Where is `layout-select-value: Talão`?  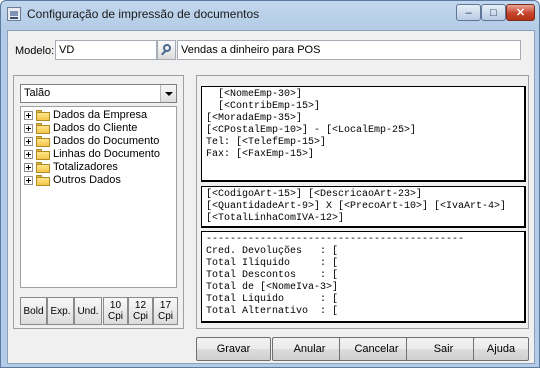 layout-select-value: Talão is located at coordinates (37, 93).